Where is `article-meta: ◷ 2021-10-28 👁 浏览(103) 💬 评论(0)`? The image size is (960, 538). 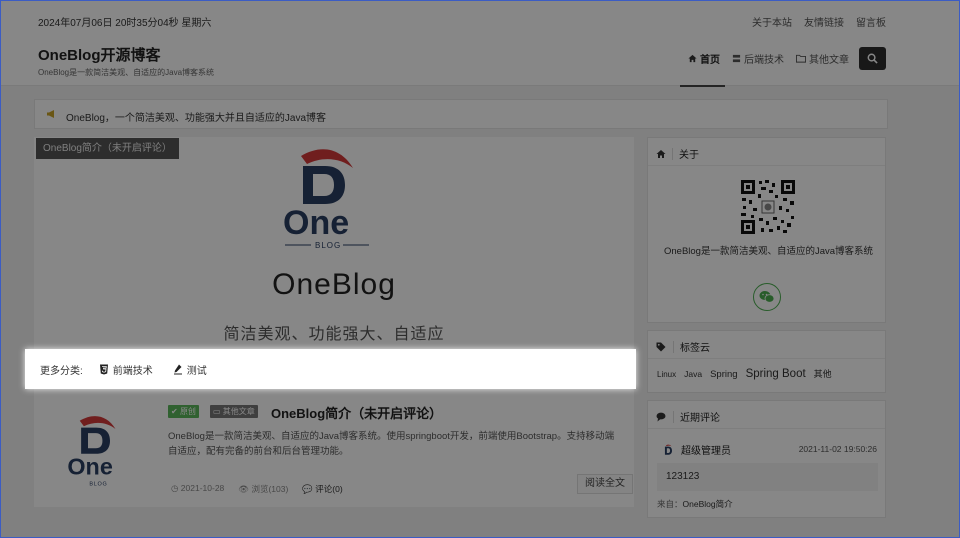 article-meta: ◷ 2021-10-28 👁 浏览(103) 💬 评论(0) is located at coordinates (257, 489).